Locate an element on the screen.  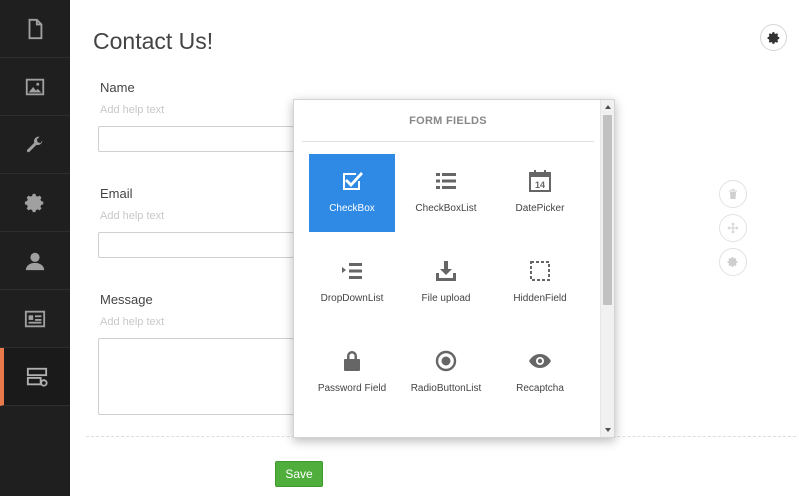
tile-checkboxlist: CheckBoxList is located at coordinates (446, 193).